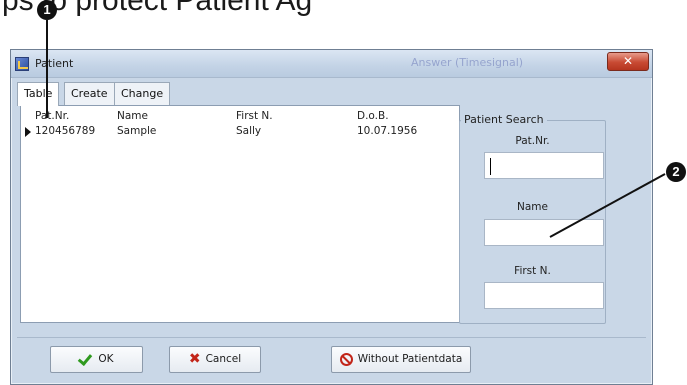 This screenshot has width=687, height=385. I want to click on callout-1: 1, so click(47, 10).